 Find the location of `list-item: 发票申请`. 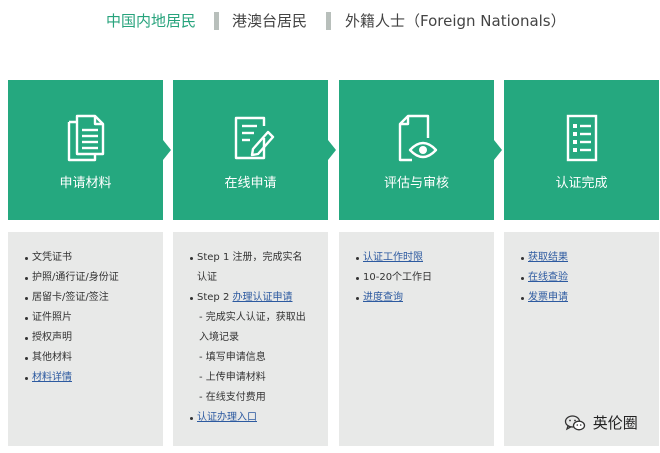

list-item: 发票申请 is located at coordinates (590, 298).